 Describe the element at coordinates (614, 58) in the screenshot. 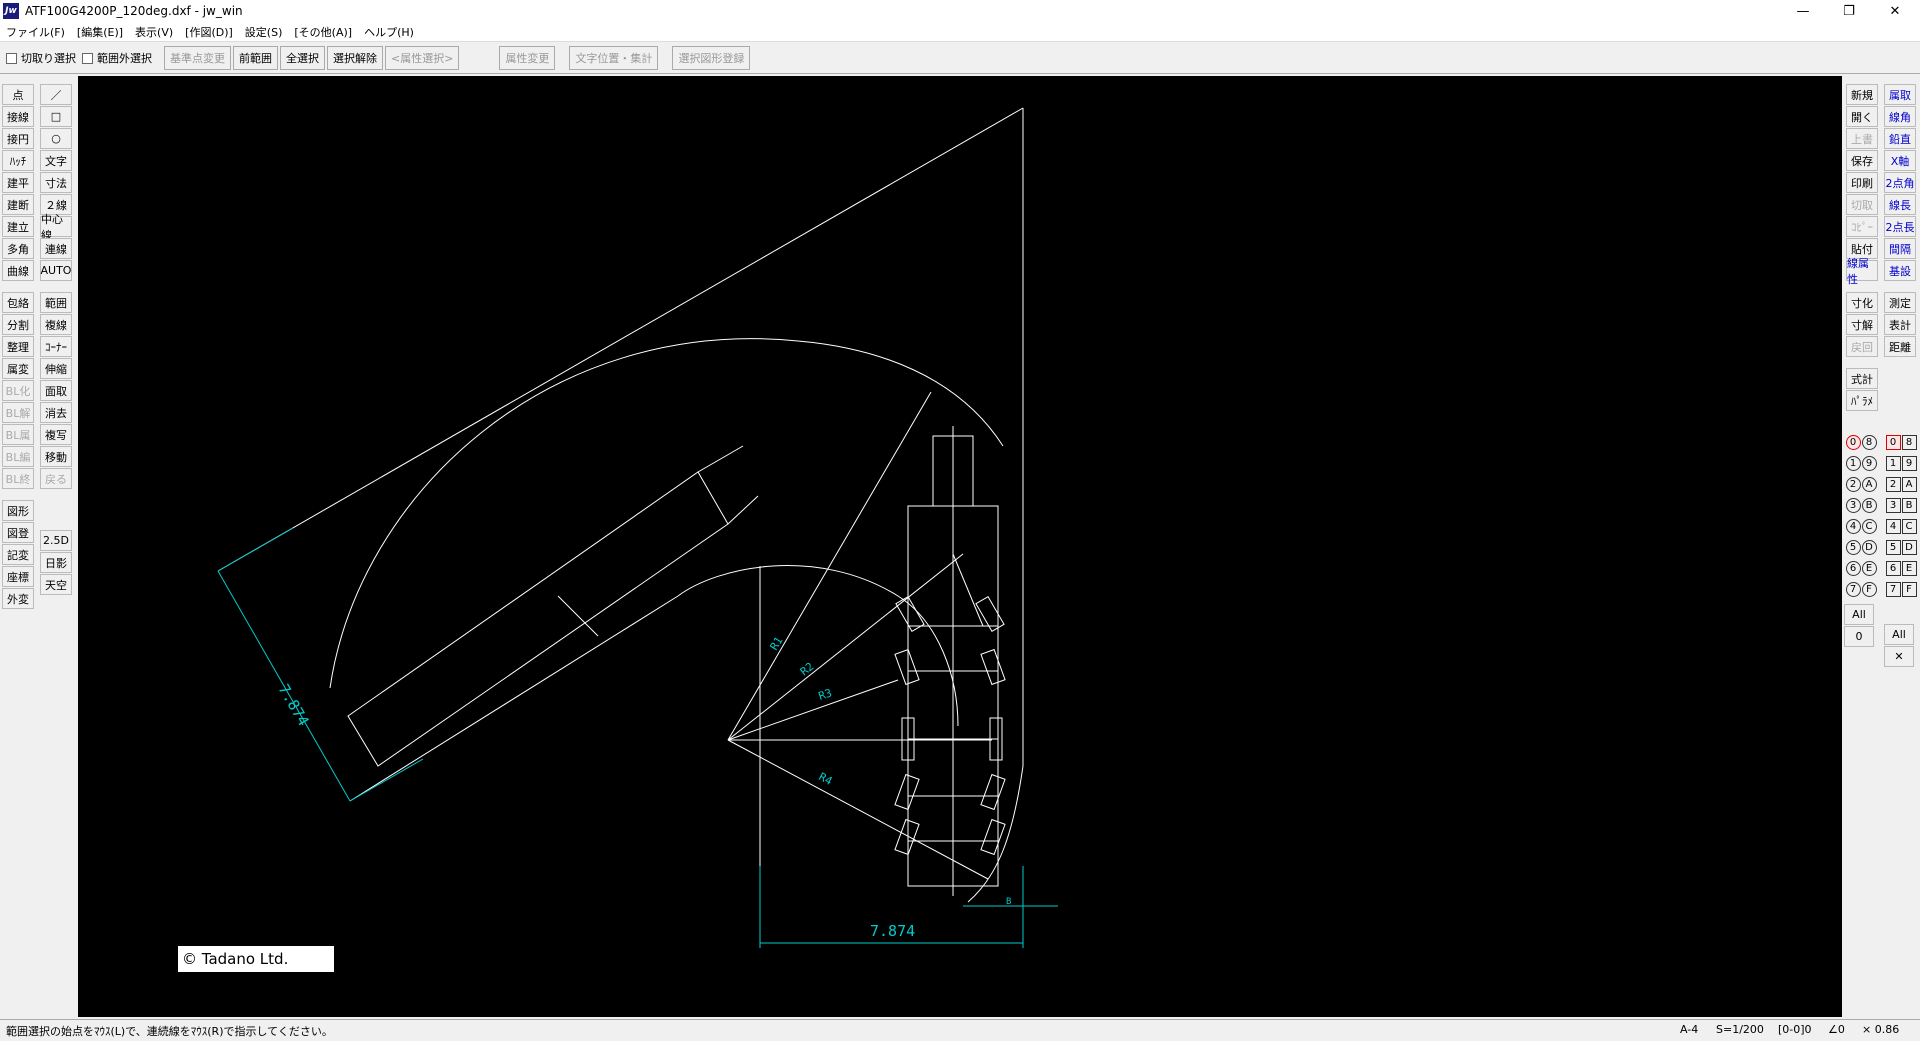

I see `toolbar-button-6: 文字位置・集計` at that location.